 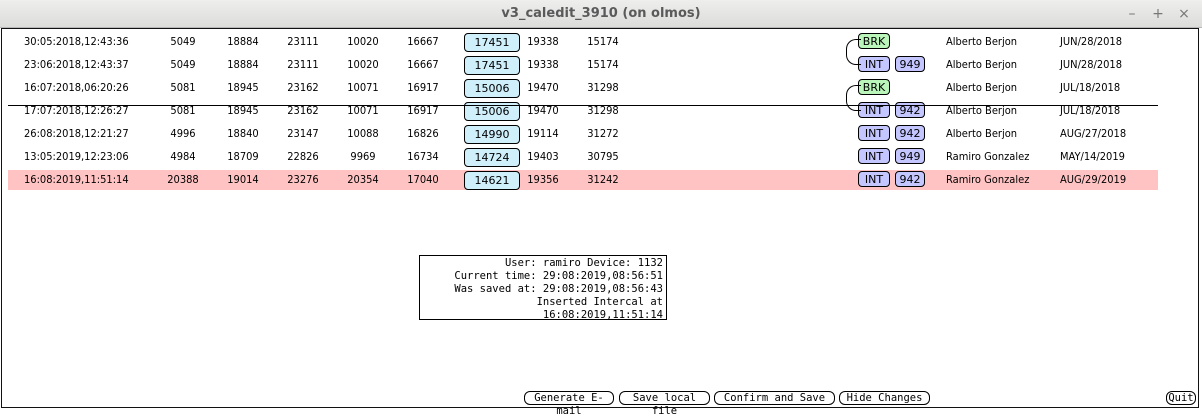 I want to click on generate-email-button: Generate E-mail, so click(x=569, y=404).